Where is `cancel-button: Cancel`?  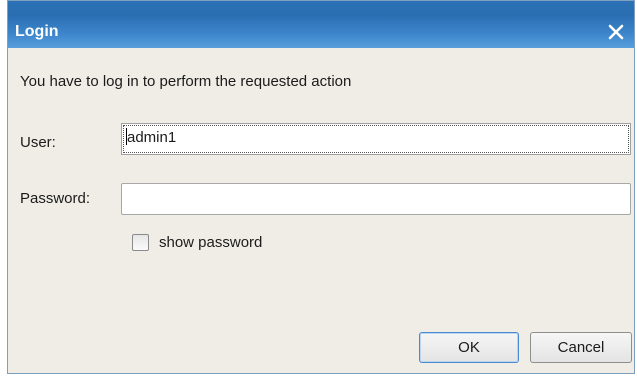
cancel-button: Cancel is located at coordinates (581, 347).